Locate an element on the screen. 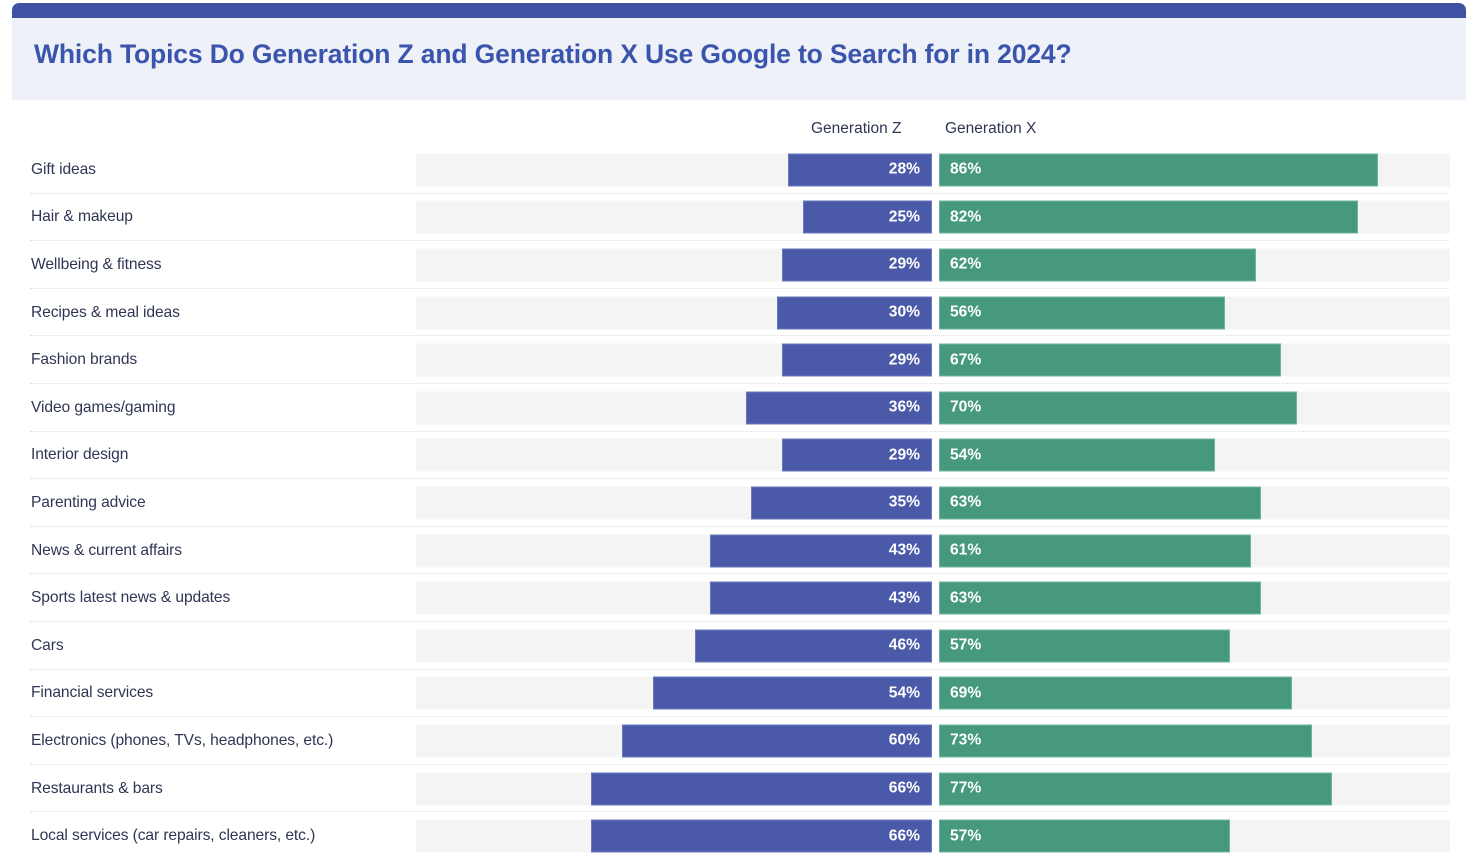 Image resolution: width=1478 pixels, height=860 pixels. generation-z-value-label: 35% is located at coordinates (904, 502).